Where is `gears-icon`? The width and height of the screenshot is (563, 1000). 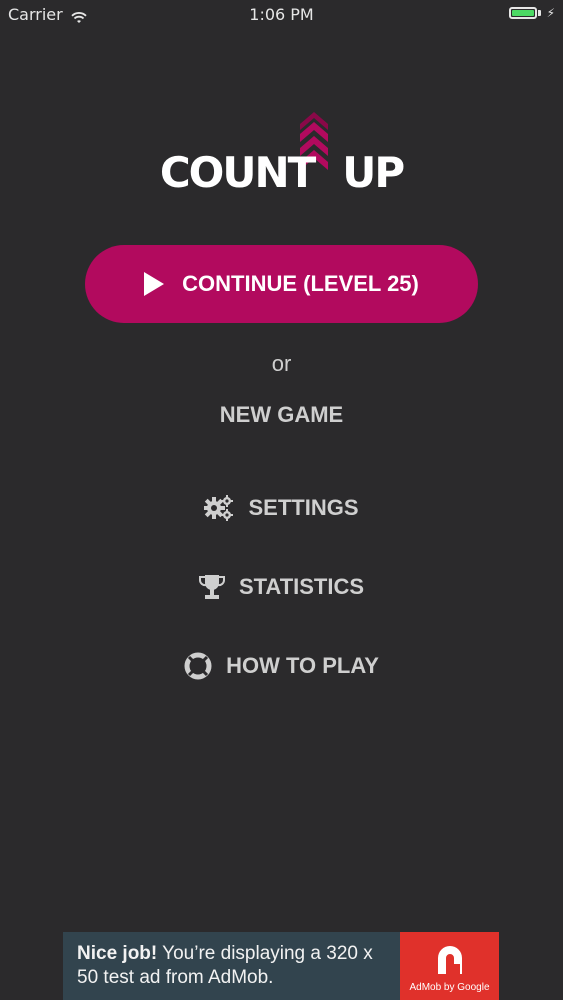 gears-icon is located at coordinates (219, 508).